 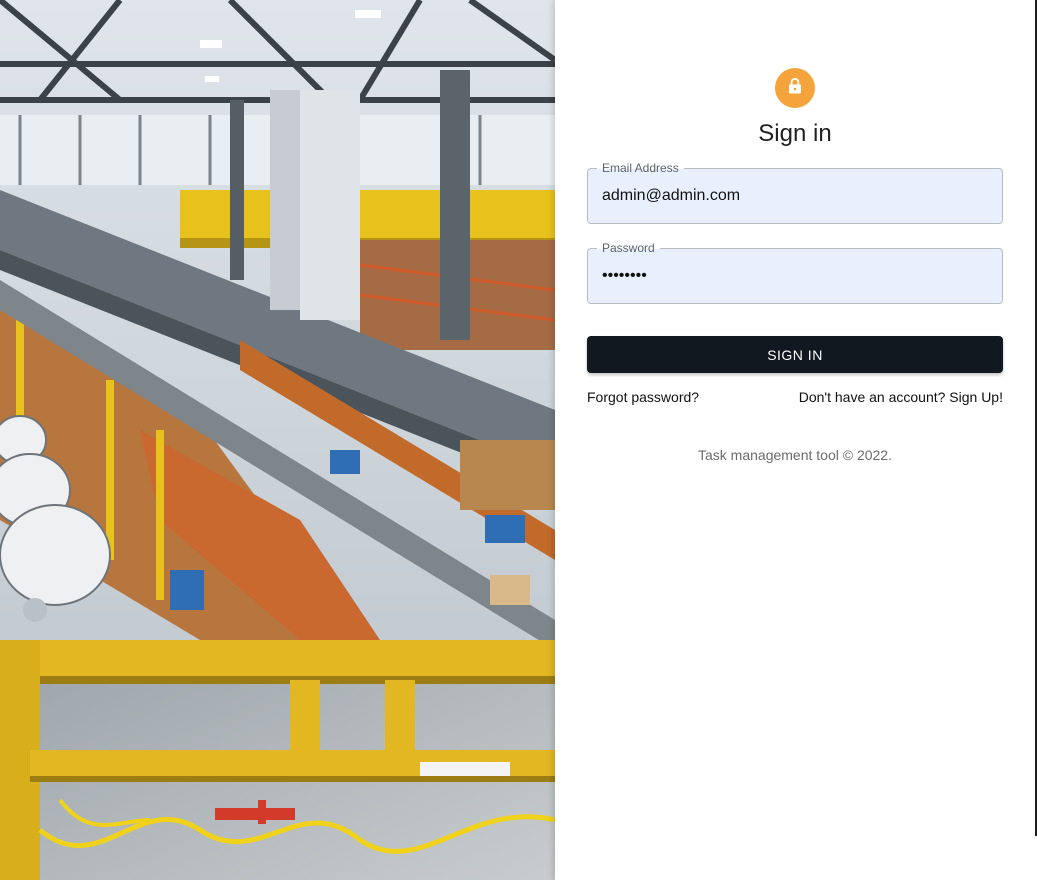 What do you see at coordinates (795, 276) in the screenshot?
I see `password-input` at bounding box center [795, 276].